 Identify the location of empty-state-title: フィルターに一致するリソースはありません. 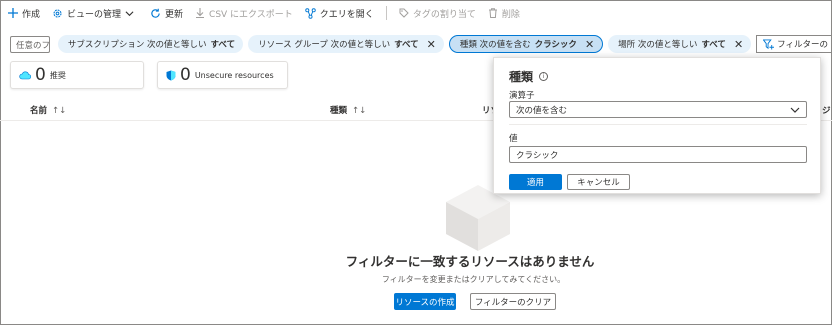
(470, 261).